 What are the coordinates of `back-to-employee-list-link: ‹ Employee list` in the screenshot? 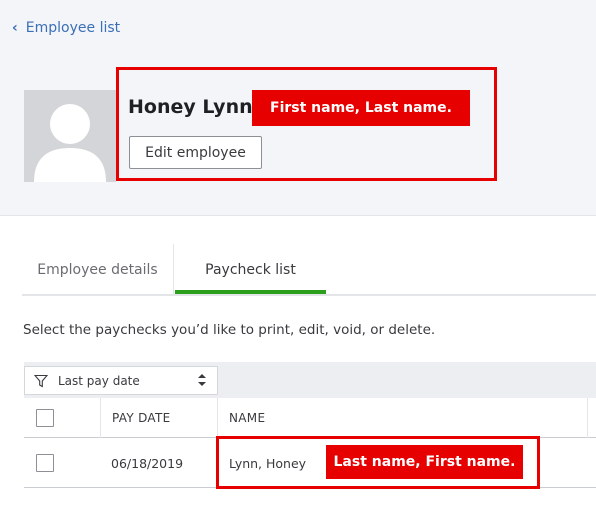 It's located at (66, 28).